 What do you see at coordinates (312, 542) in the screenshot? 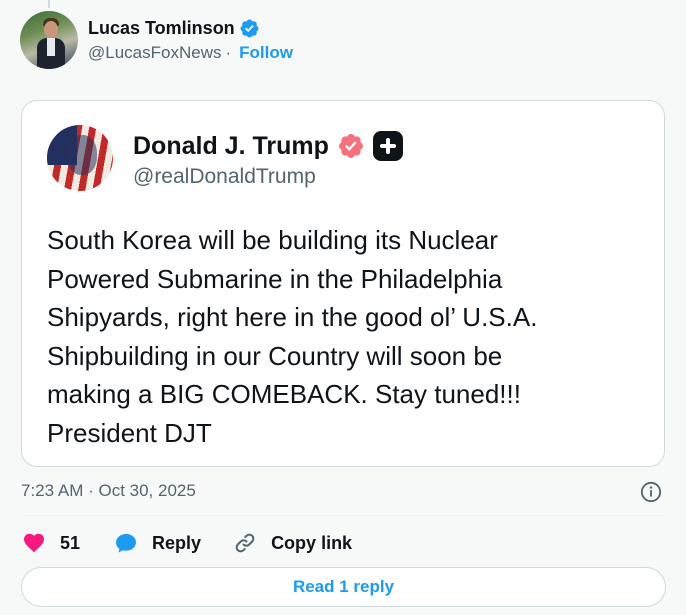
I see `copy-link-label: Copy link` at bounding box center [312, 542].